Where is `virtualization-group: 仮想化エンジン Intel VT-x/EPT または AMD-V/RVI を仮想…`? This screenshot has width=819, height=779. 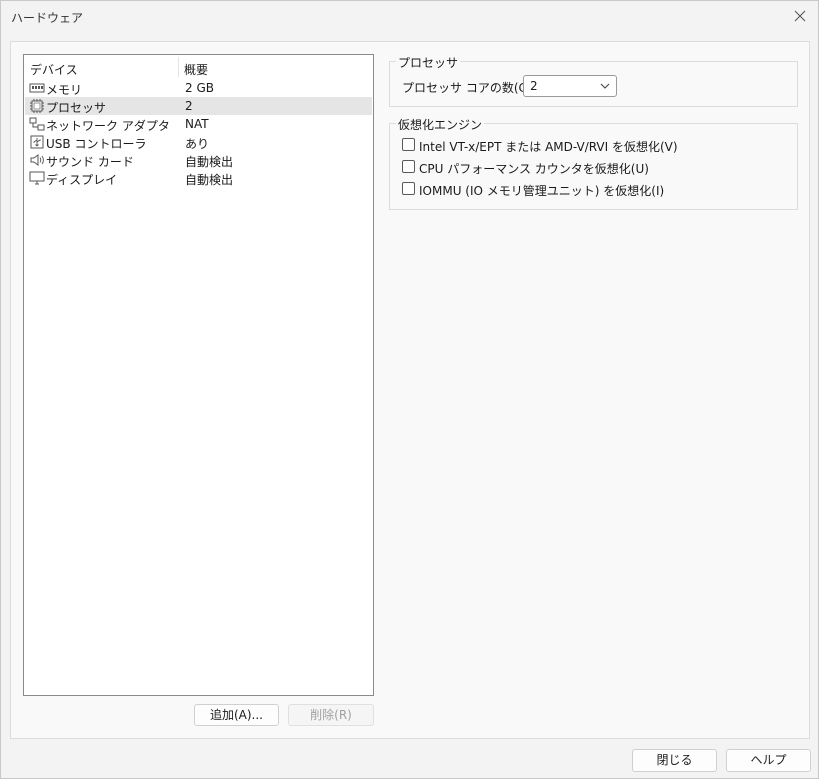 virtualization-group: 仮想化エンジン Intel VT-x/EPT または AMD-V/RVI を仮想… is located at coordinates (593, 163).